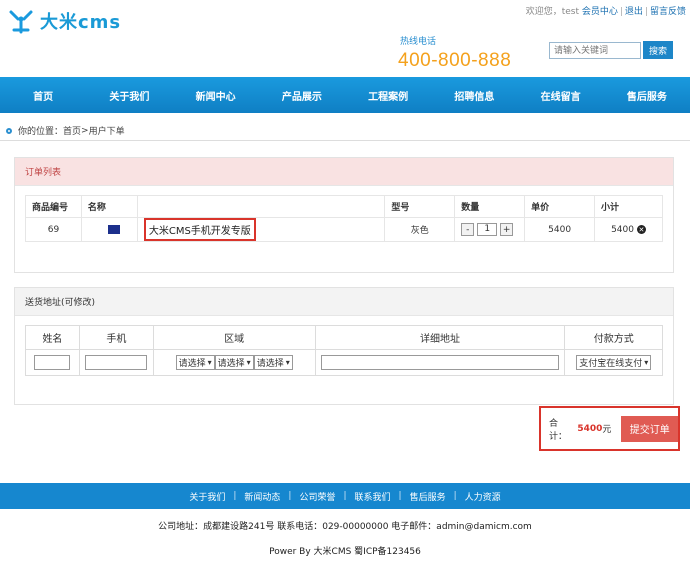 This screenshot has width=690, height=583. I want to click on col-payment: 付款方式, so click(613, 337).